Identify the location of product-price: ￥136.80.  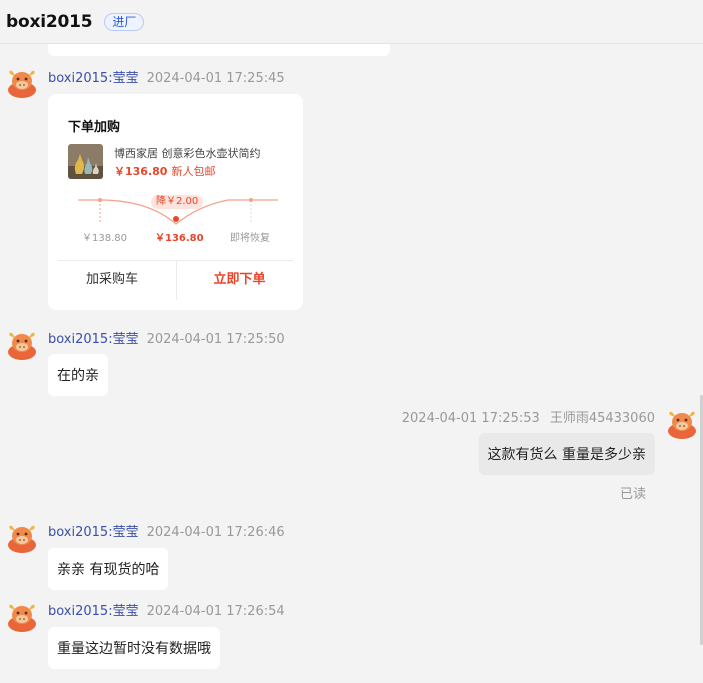
(141, 171).